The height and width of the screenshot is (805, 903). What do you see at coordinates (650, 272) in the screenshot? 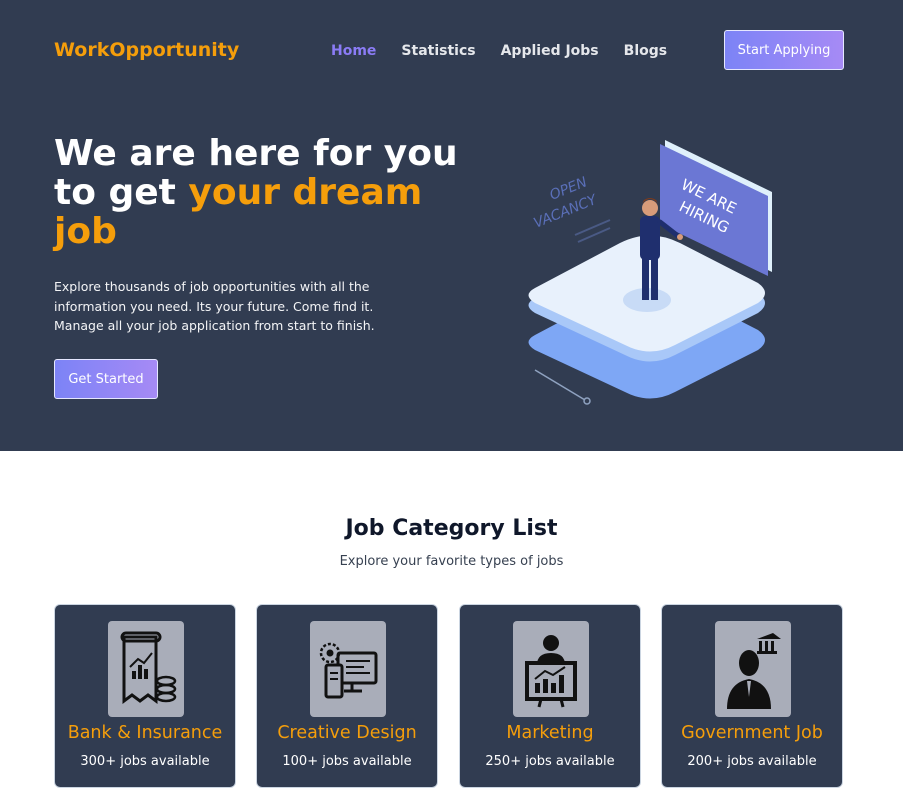
I see `hiring-illustration: WE ARE HIRING OPEN VACANCY` at bounding box center [650, 272].